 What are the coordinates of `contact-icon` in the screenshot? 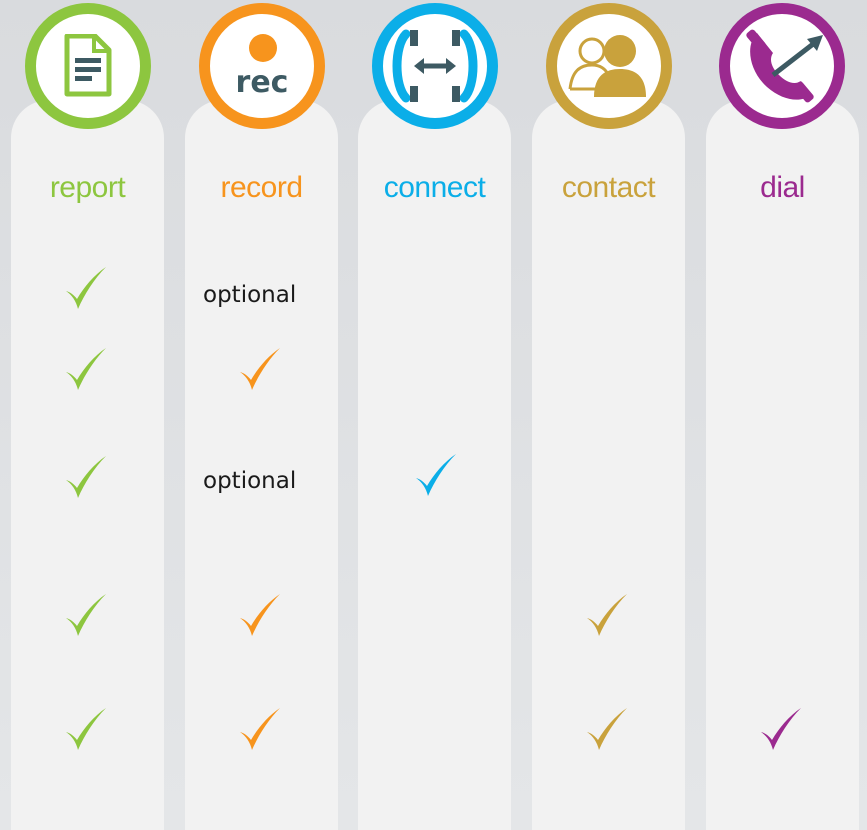 It's located at (609, 66).